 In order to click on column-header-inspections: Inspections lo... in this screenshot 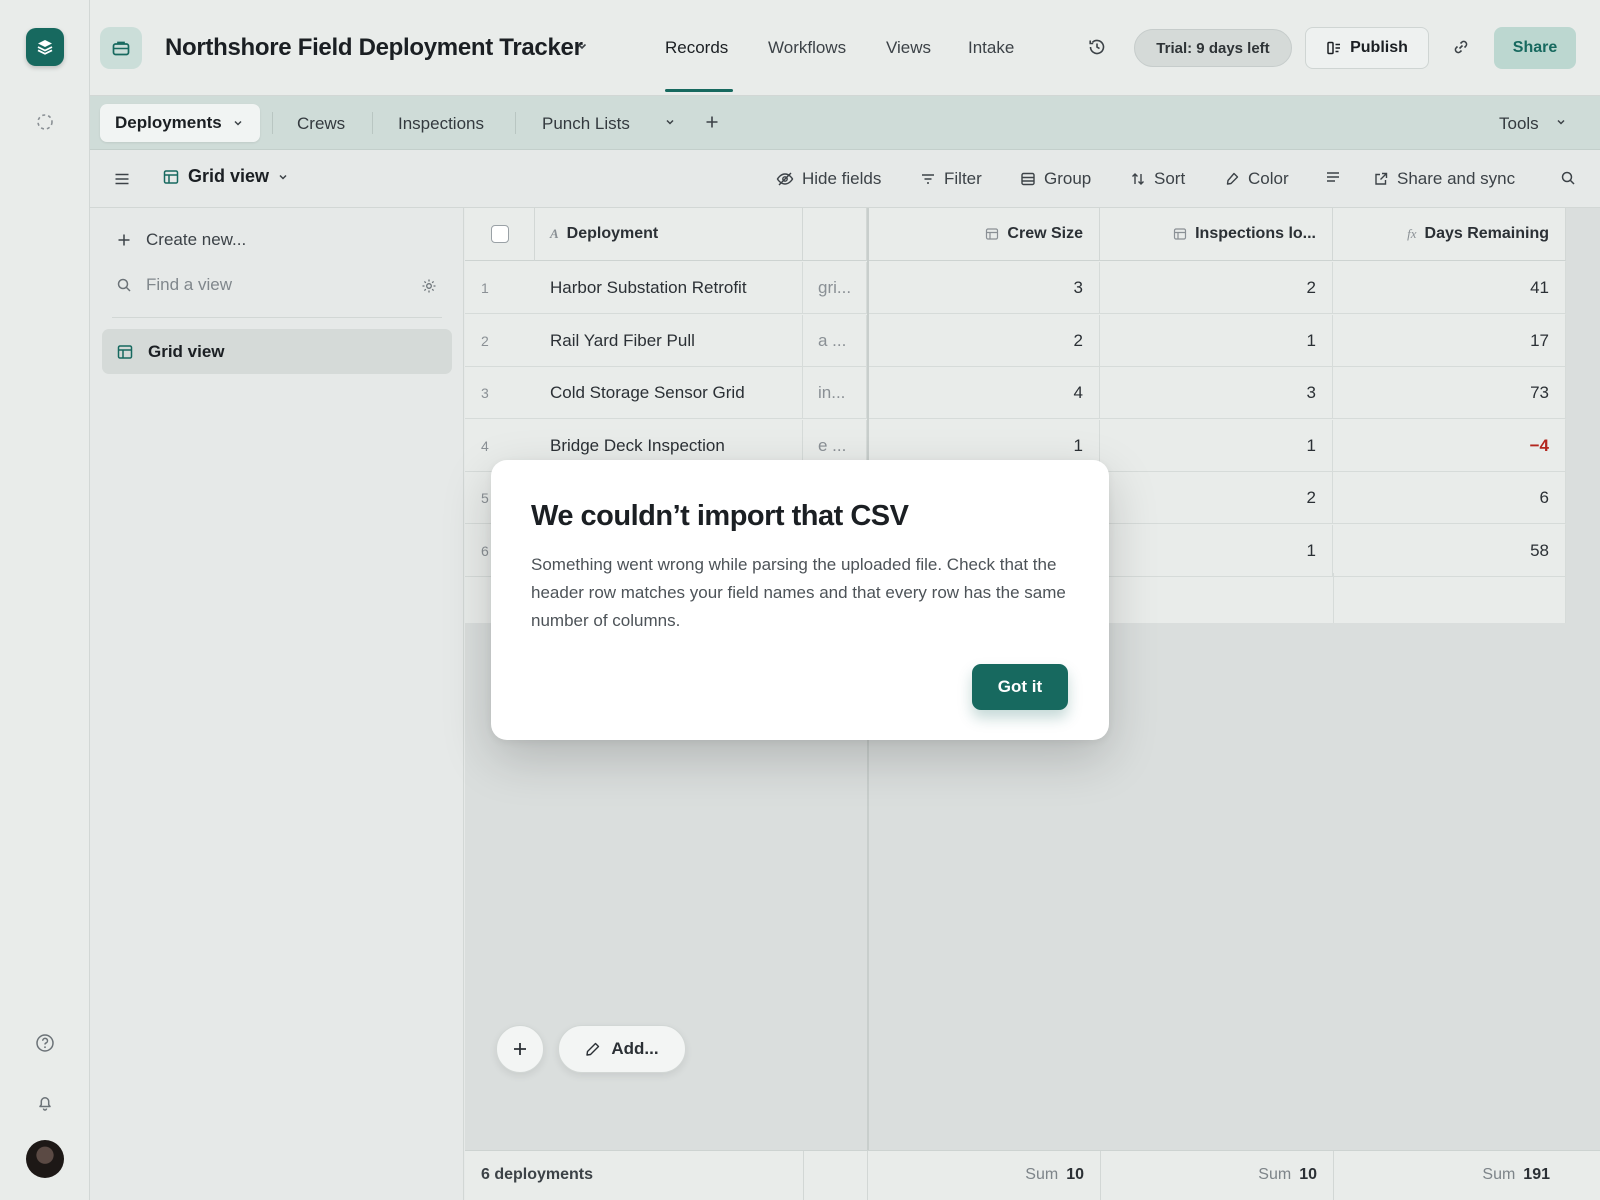, I will do `click(1216, 234)`.